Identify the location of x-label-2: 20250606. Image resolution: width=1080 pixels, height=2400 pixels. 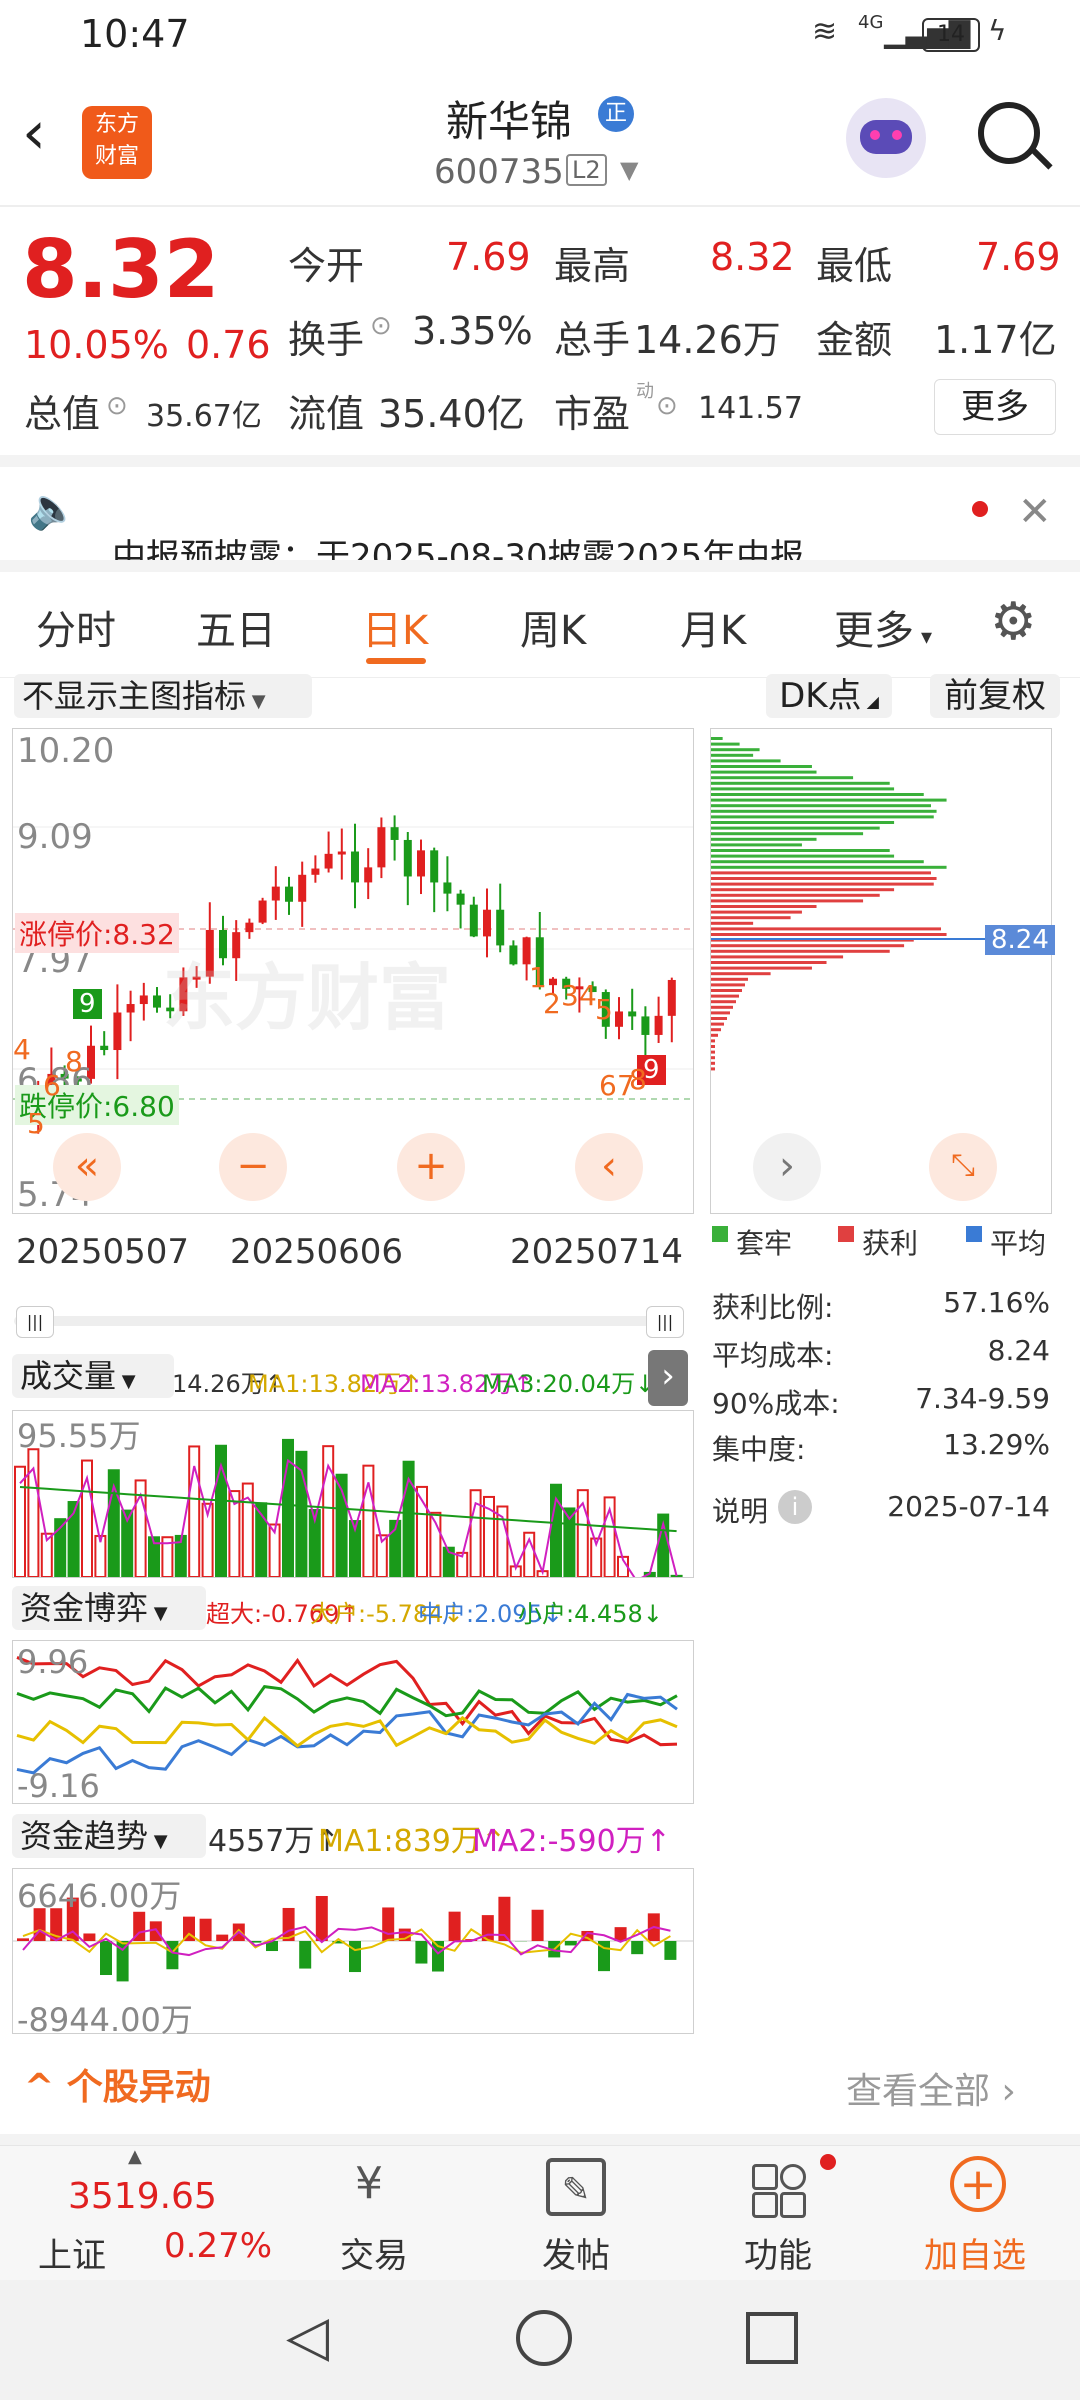
(317, 1252).